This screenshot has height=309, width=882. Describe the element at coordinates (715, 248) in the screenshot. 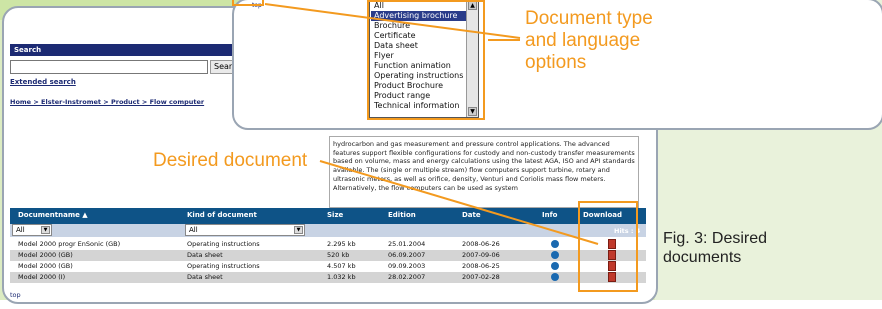

I see `figure-caption: Fig. 3: Desired documents` at that location.